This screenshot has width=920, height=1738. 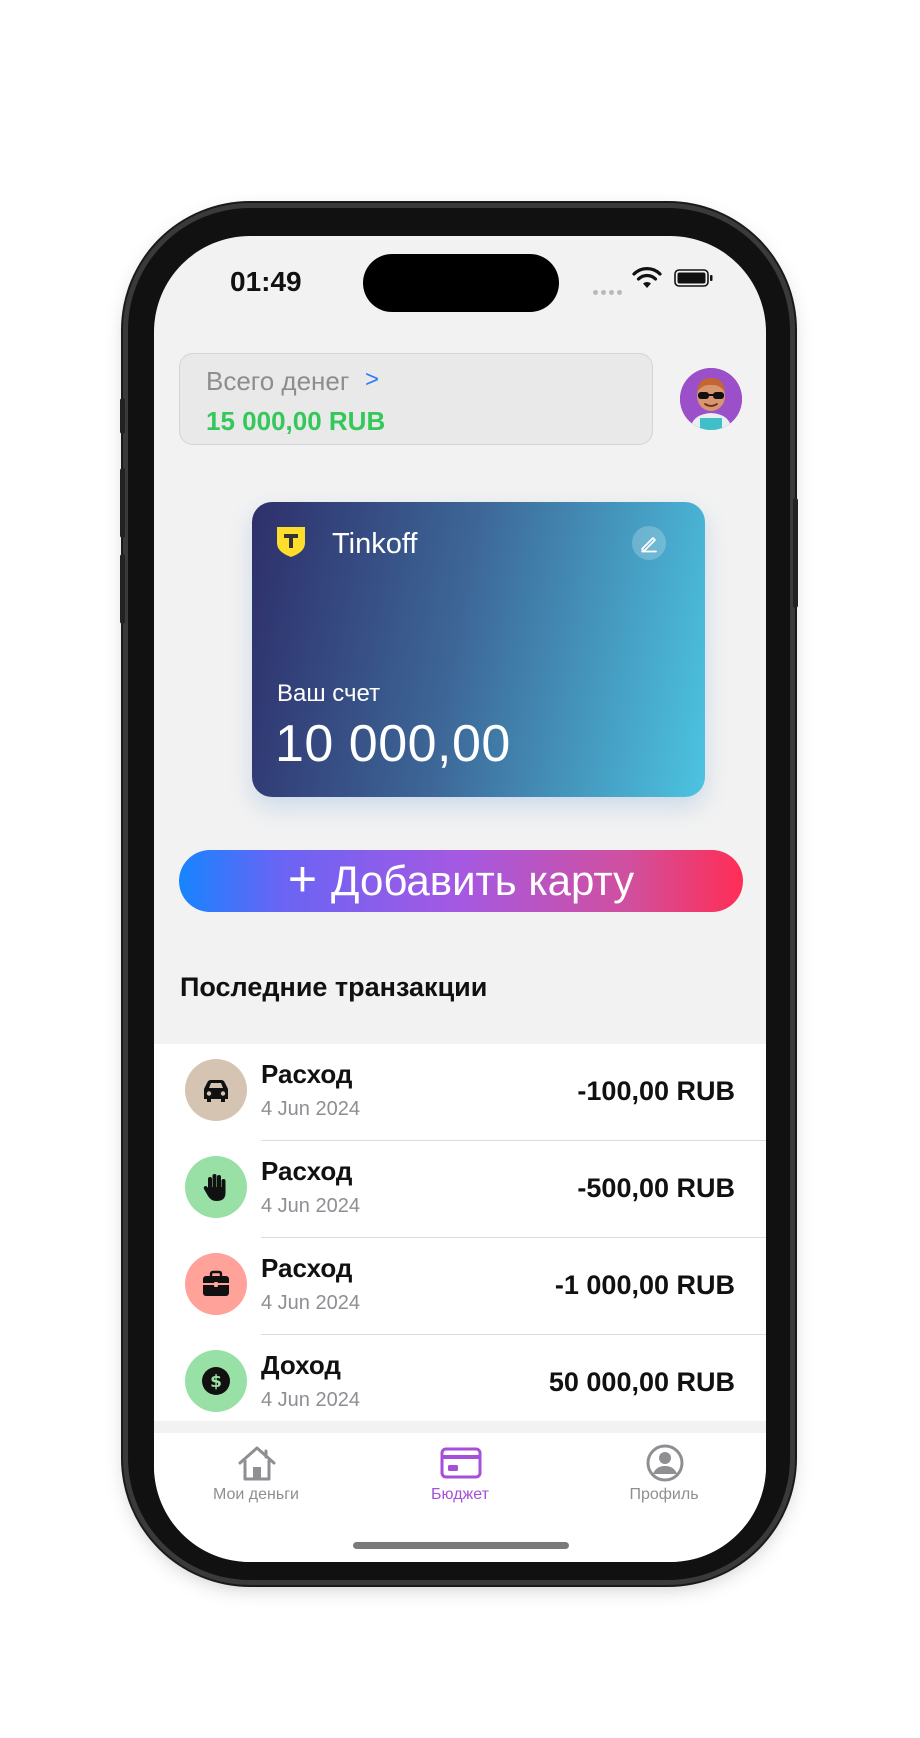 I want to click on tab-my-money: Мои деньги, so click(x=256, y=1473).